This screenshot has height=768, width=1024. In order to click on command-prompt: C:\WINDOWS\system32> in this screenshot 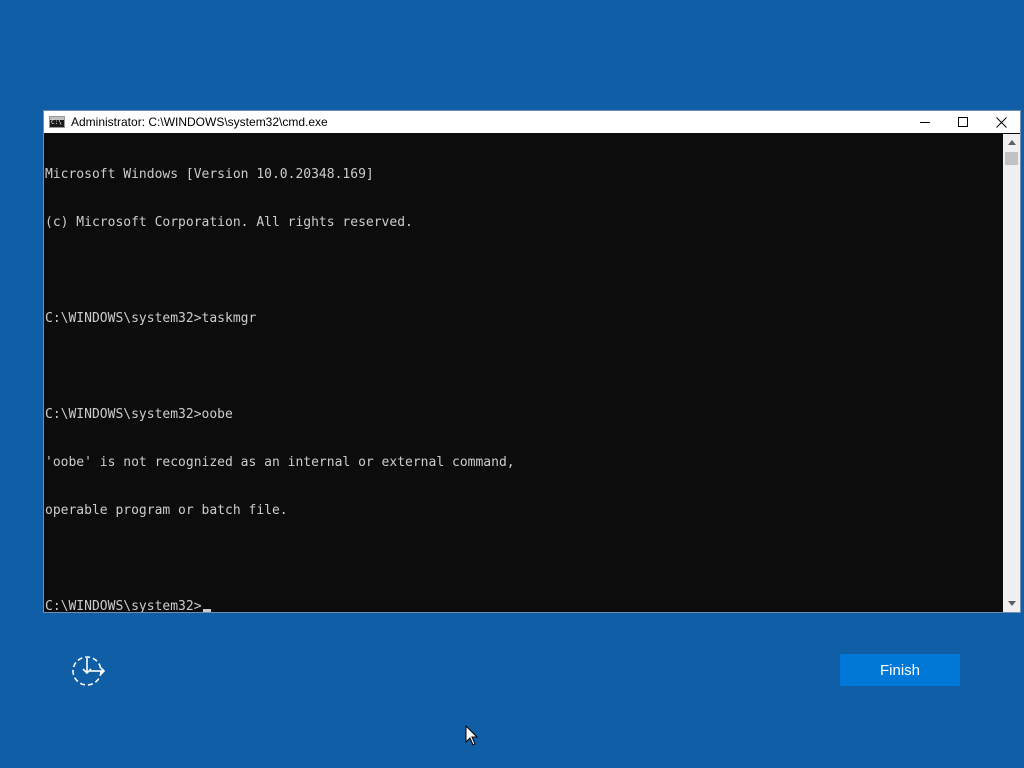, I will do `click(123, 605)`.